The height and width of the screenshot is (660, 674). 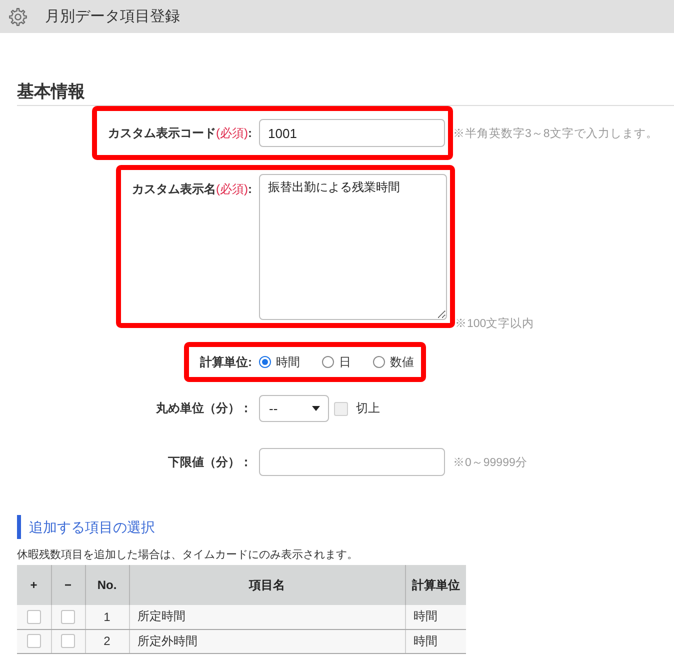 I want to click on field-label: カスタム表示名(必須):, so click(x=192, y=189).